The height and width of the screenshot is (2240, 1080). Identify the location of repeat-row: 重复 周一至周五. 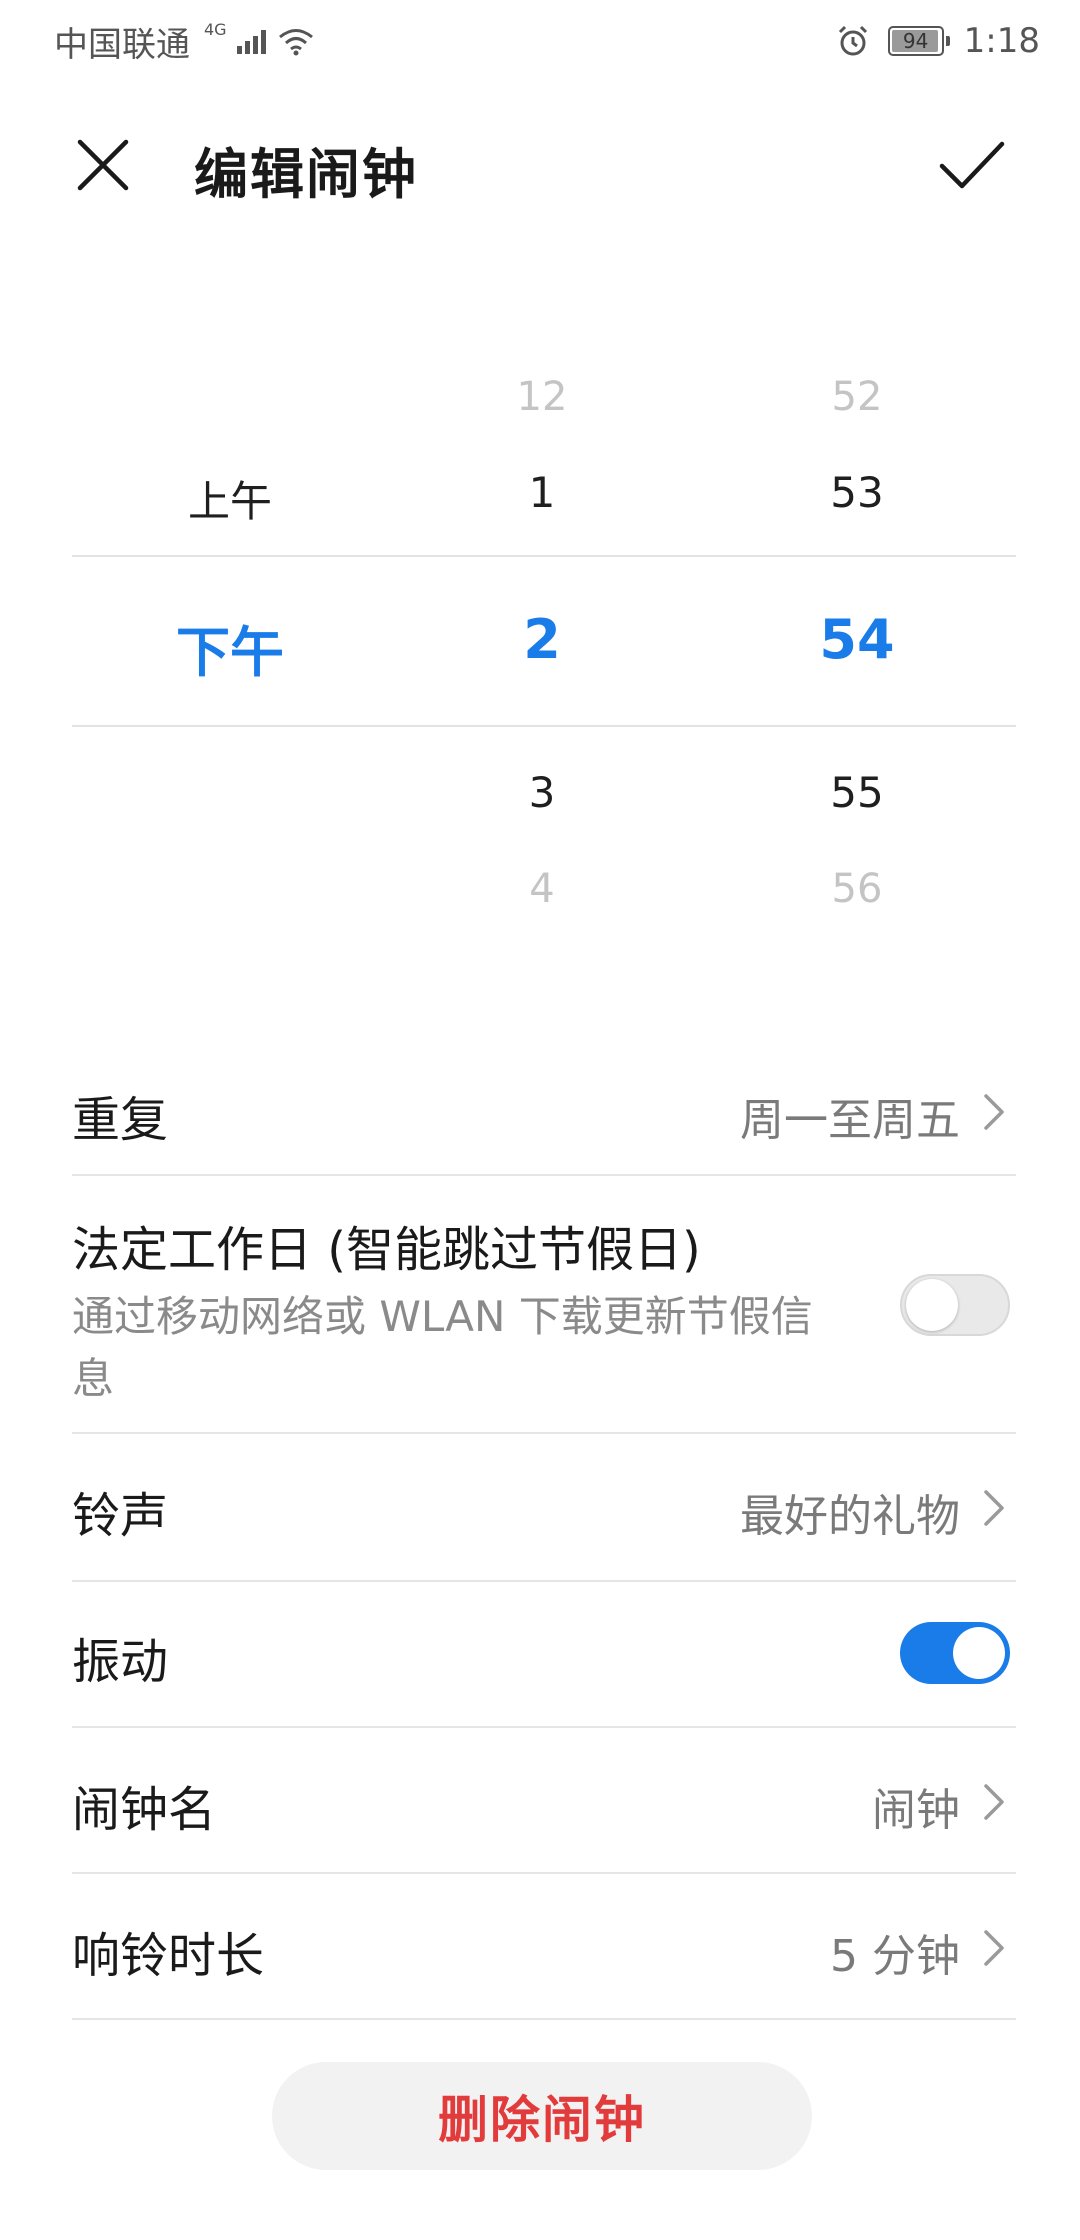
(544, 1113).